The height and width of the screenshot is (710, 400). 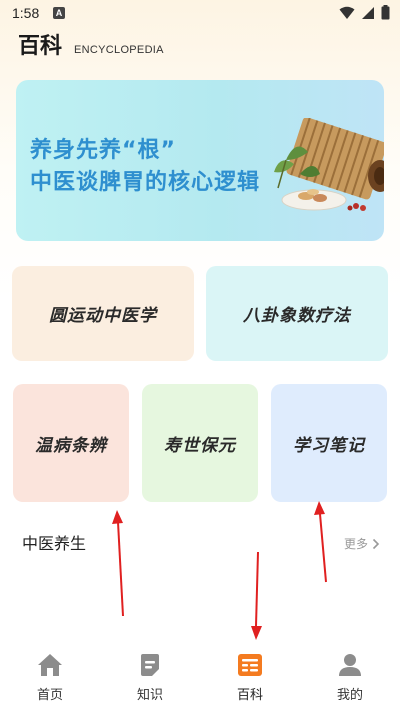 I want to click on wifi-icon, so click(x=347, y=12).